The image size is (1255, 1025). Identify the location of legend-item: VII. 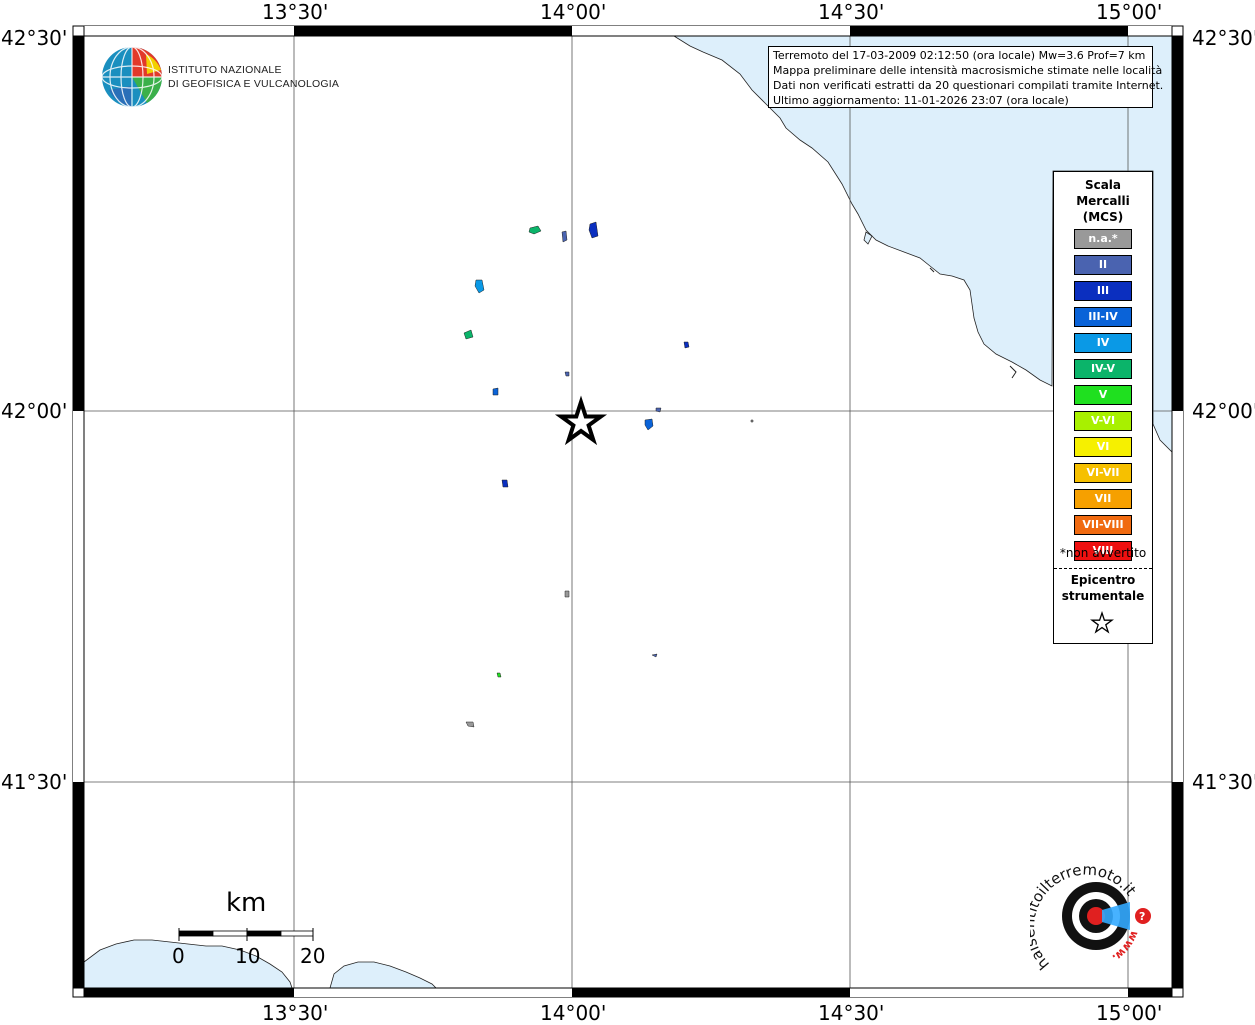
(1103, 499).